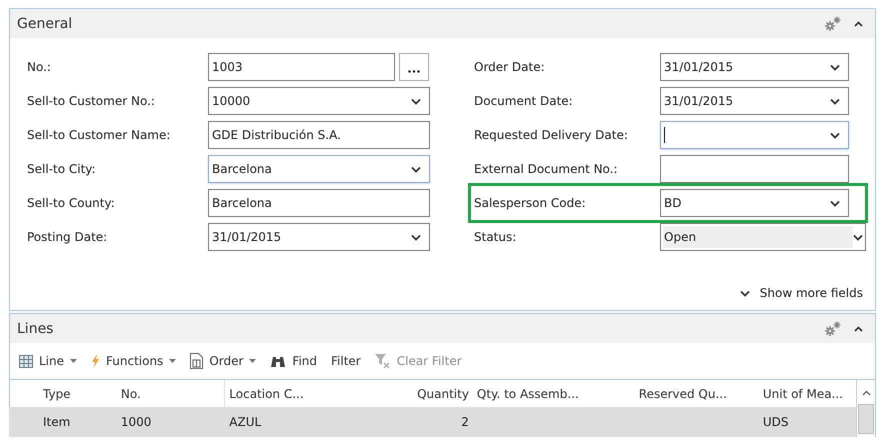  What do you see at coordinates (278, 361) in the screenshot?
I see `binoculars-icon` at bounding box center [278, 361].